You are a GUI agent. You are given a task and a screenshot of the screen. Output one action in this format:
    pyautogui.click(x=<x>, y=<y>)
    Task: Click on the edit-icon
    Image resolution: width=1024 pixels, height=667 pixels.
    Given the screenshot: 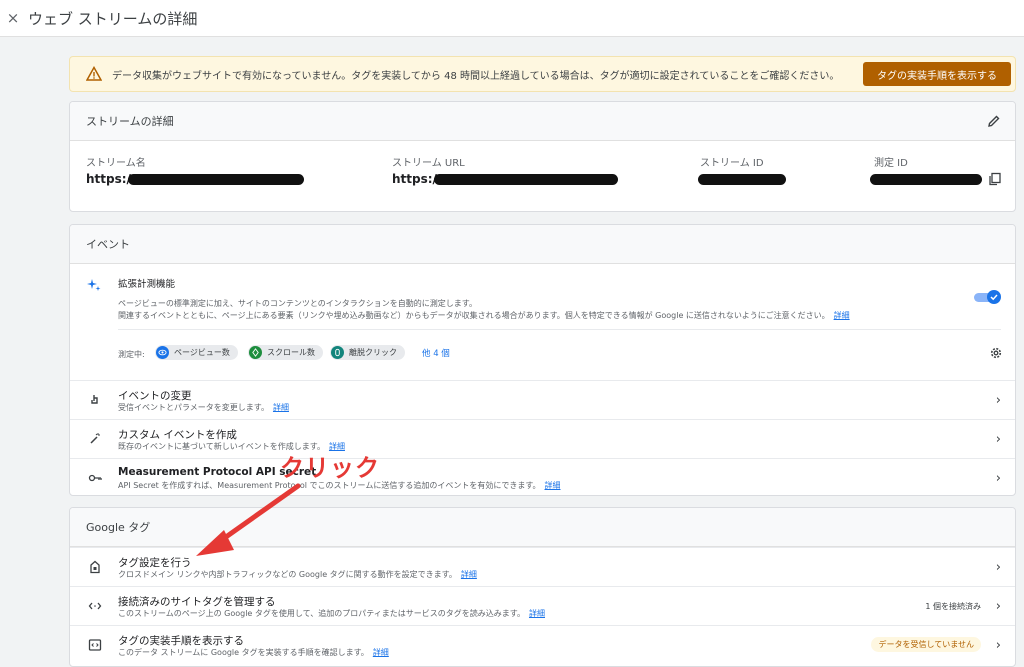 What is the action you would take?
    pyautogui.click(x=994, y=121)
    